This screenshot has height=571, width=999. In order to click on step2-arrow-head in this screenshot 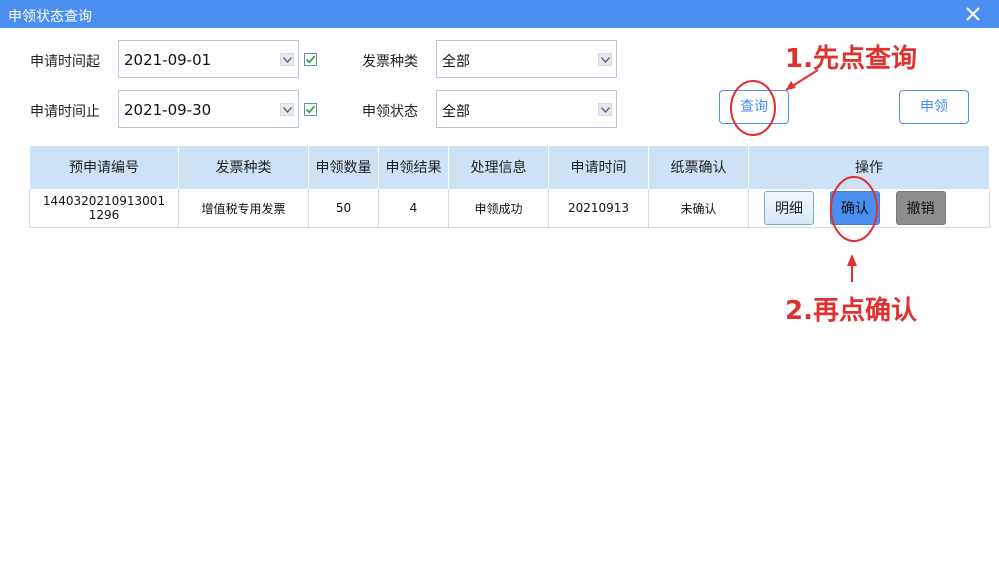, I will do `click(852, 260)`.